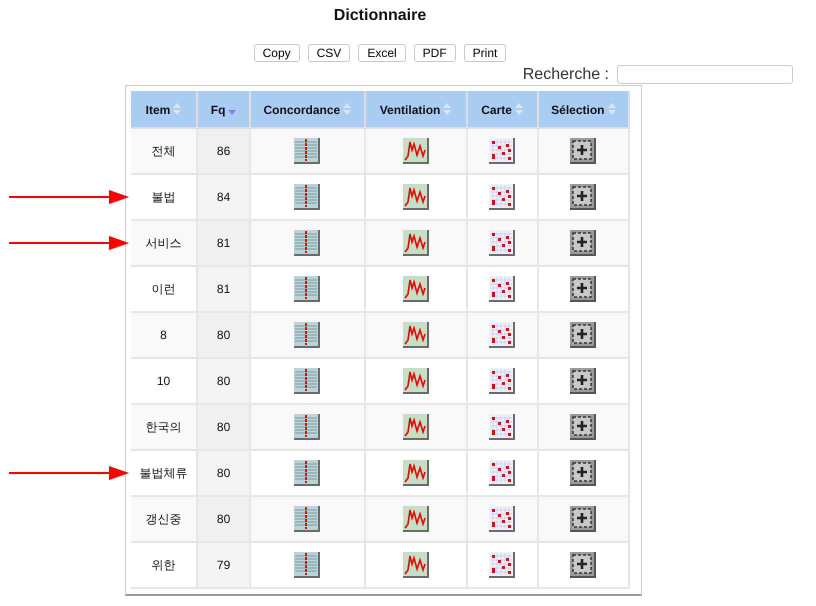 The height and width of the screenshot is (606, 816). Describe the element at coordinates (163, 519) in the screenshot. I see `item-cell: 갱신중` at that location.